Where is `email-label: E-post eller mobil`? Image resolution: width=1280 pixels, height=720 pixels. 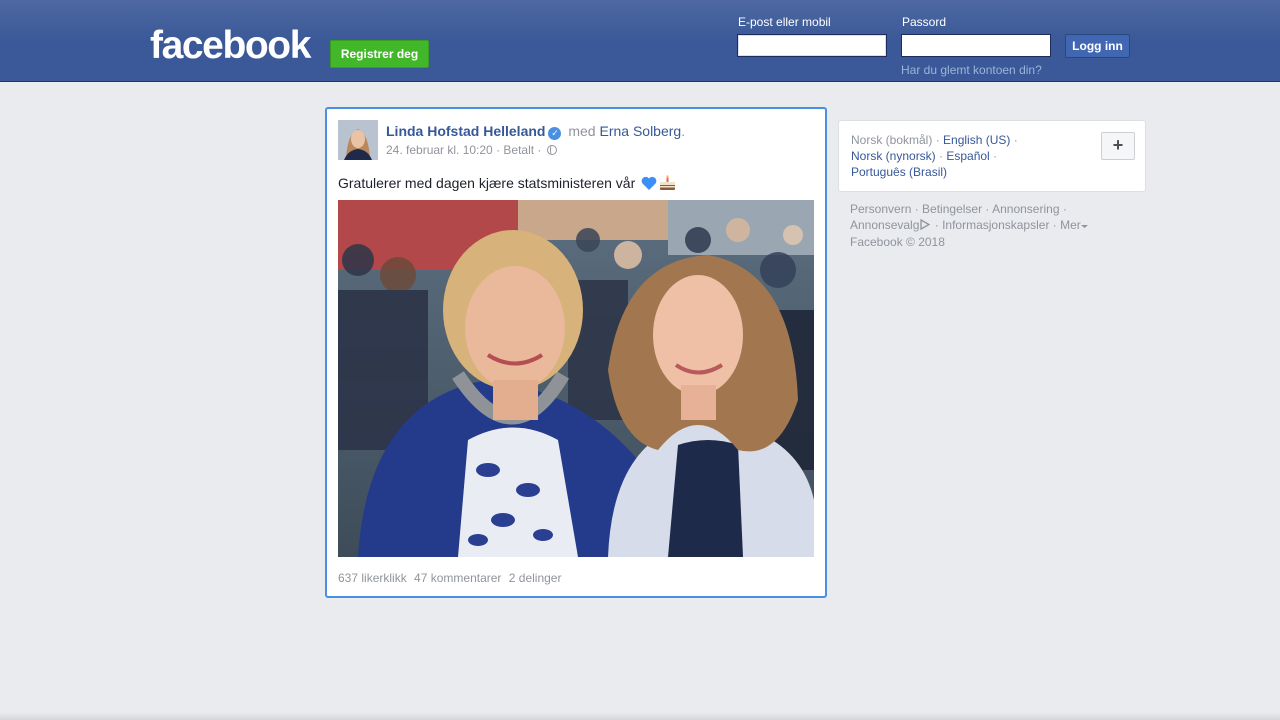
email-label: E-post eller mobil is located at coordinates (784, 22).